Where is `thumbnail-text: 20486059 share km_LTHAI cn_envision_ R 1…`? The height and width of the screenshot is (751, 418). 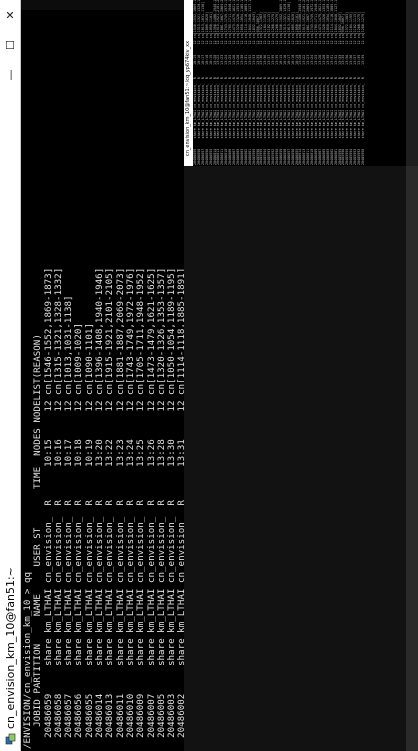
thumbnail-text: 20486059 share km_LTHAI cn_envision_ R 1… is located at coordinates (279, 82).